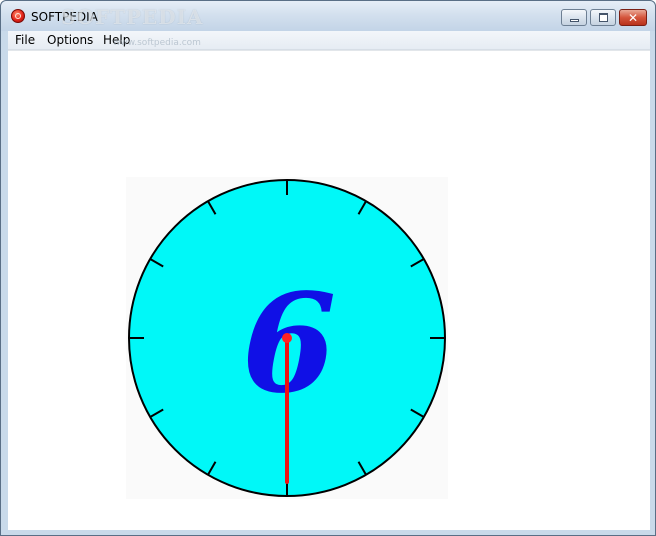 The width and height of the screenshot is (656, 536). What do you see at coordinates (116, 40) in the screenshot?
I see `menu-help: Help` at bounding box center [116, 40].